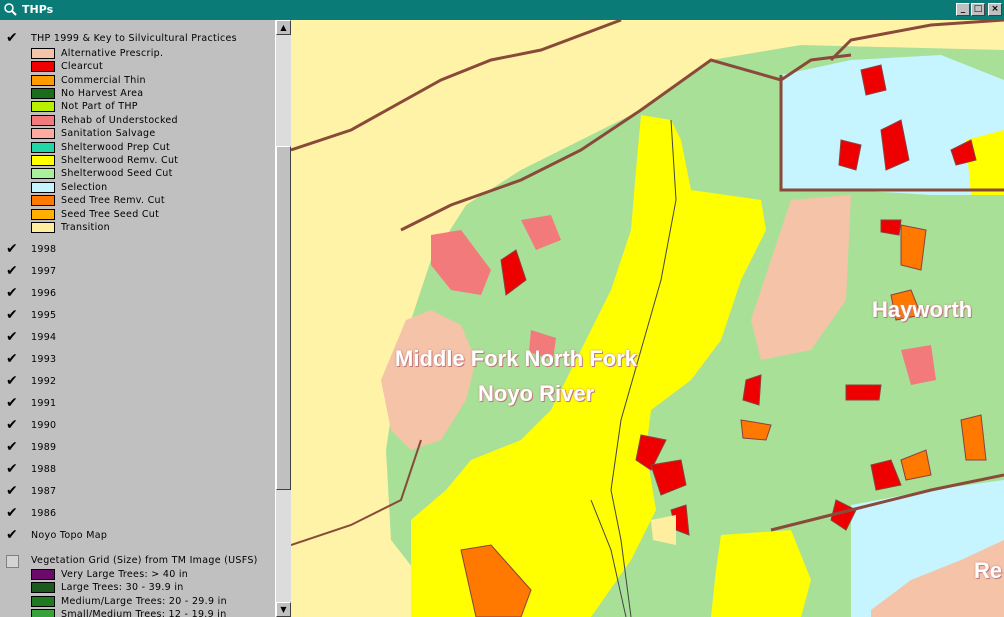 This screenshot has height=617, width=1004. Describe the element at coordinates (108, 133) in the screenshot. I see `legend-label: Sanitation Salvage` at that location.